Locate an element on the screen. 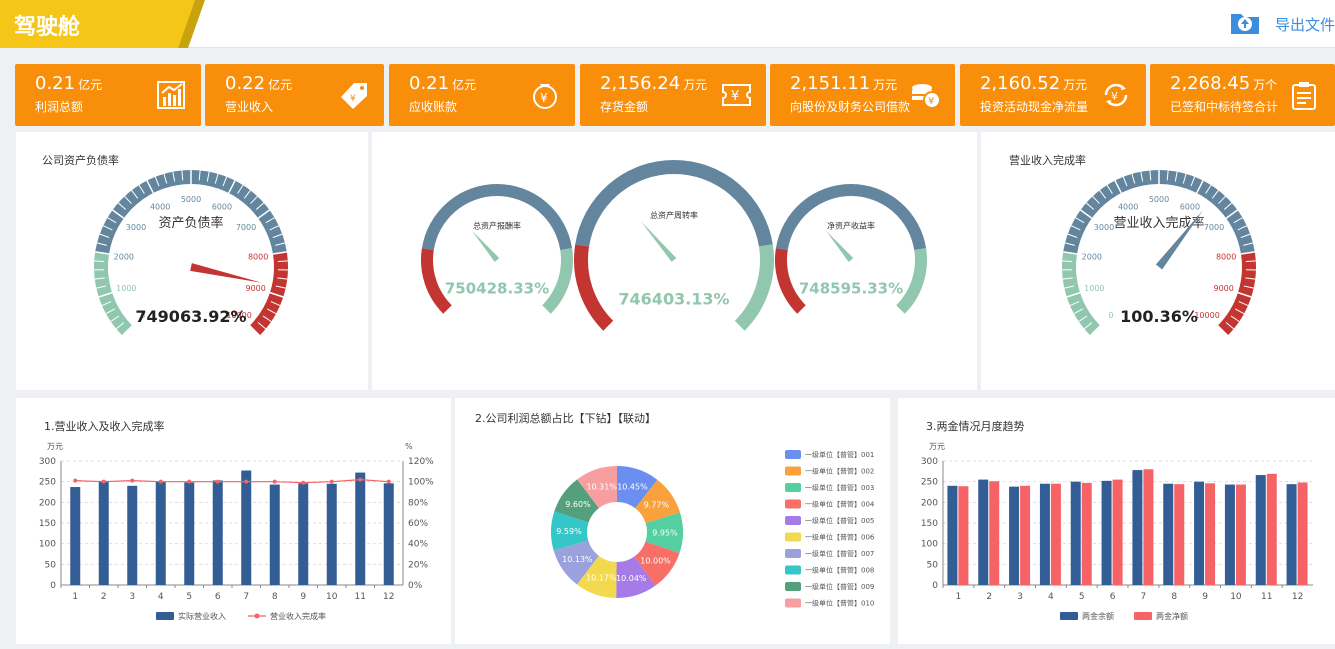 The height and width of the screenshot is (649, 1335). y-tick-label-right: 120% is located at coordinates (421, 462).